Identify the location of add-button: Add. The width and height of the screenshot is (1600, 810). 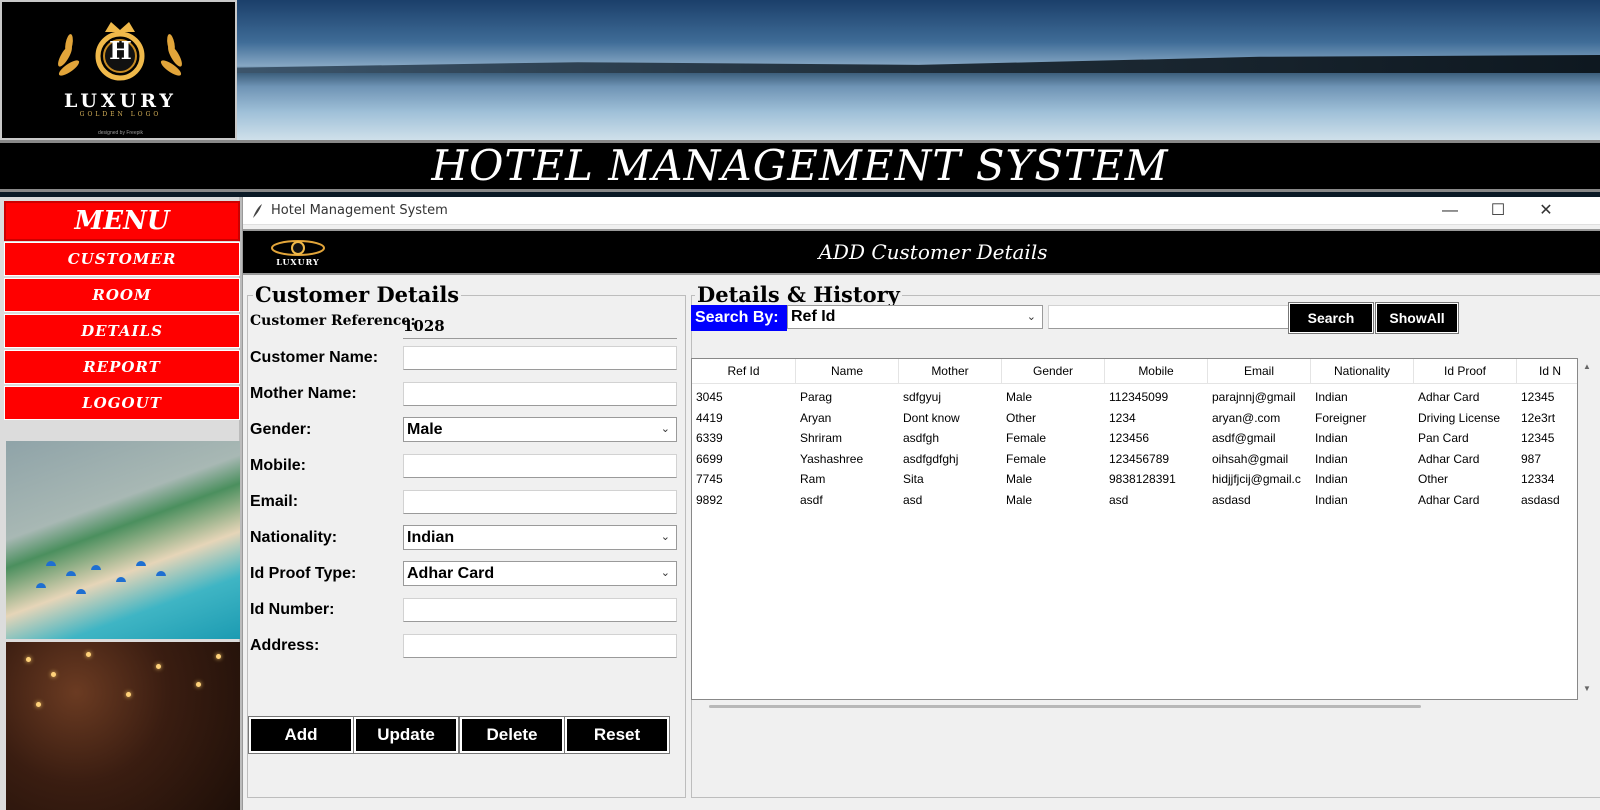
(301, 735).